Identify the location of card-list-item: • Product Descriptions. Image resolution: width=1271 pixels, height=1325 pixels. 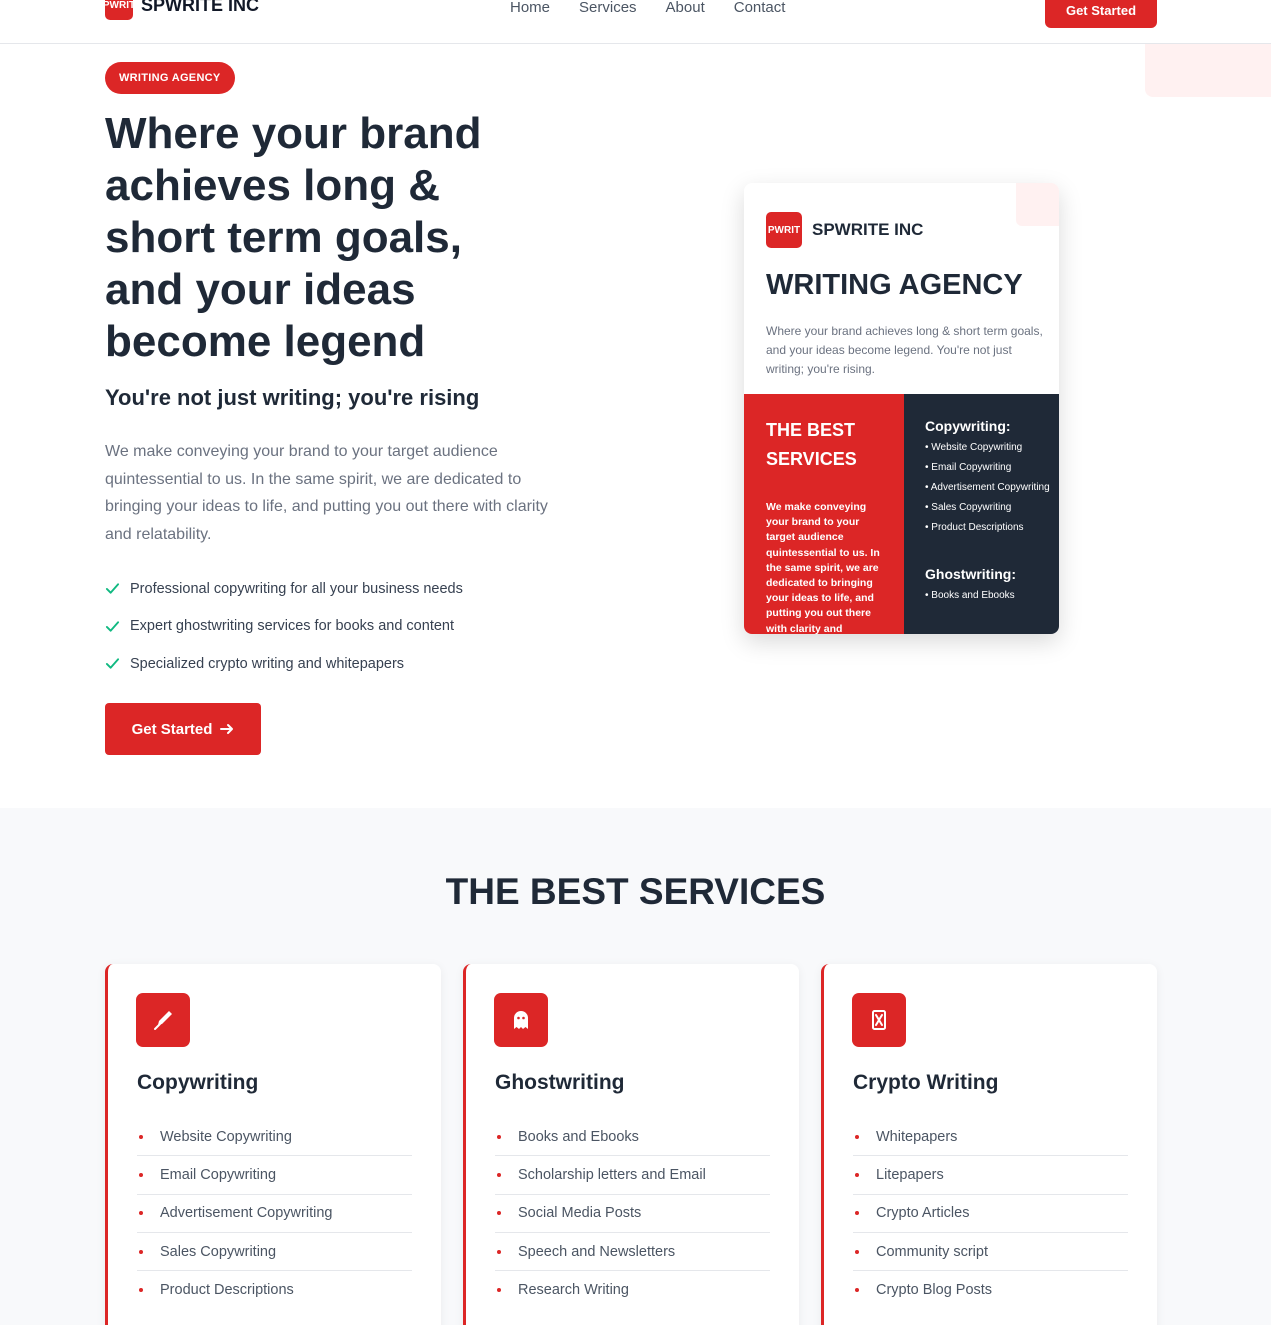
(974, 527).